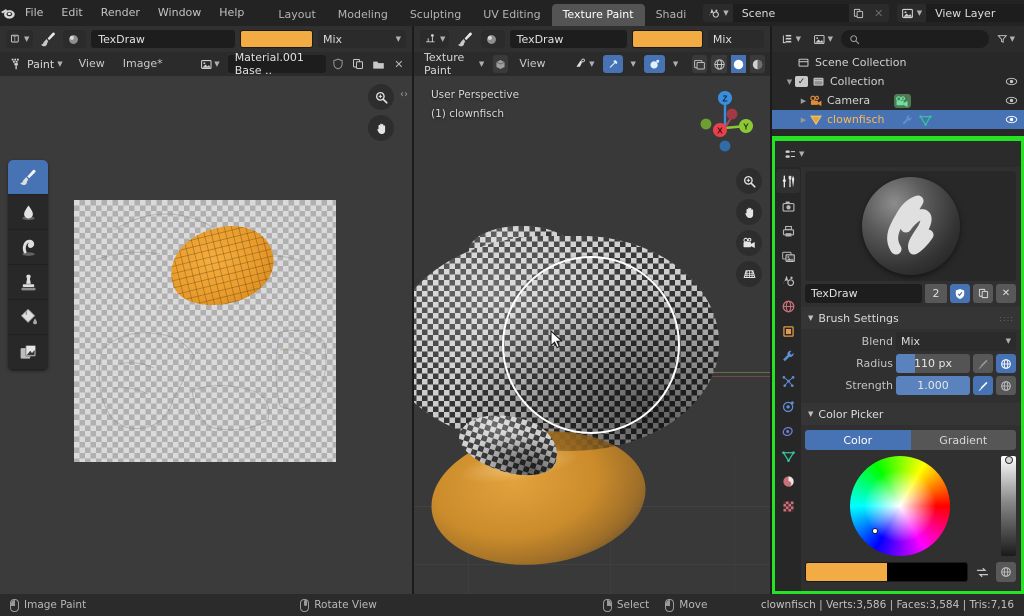 The height and width of the screenshot is (616, 1024). I want to click on properties-tab-render, so click(788, 206).